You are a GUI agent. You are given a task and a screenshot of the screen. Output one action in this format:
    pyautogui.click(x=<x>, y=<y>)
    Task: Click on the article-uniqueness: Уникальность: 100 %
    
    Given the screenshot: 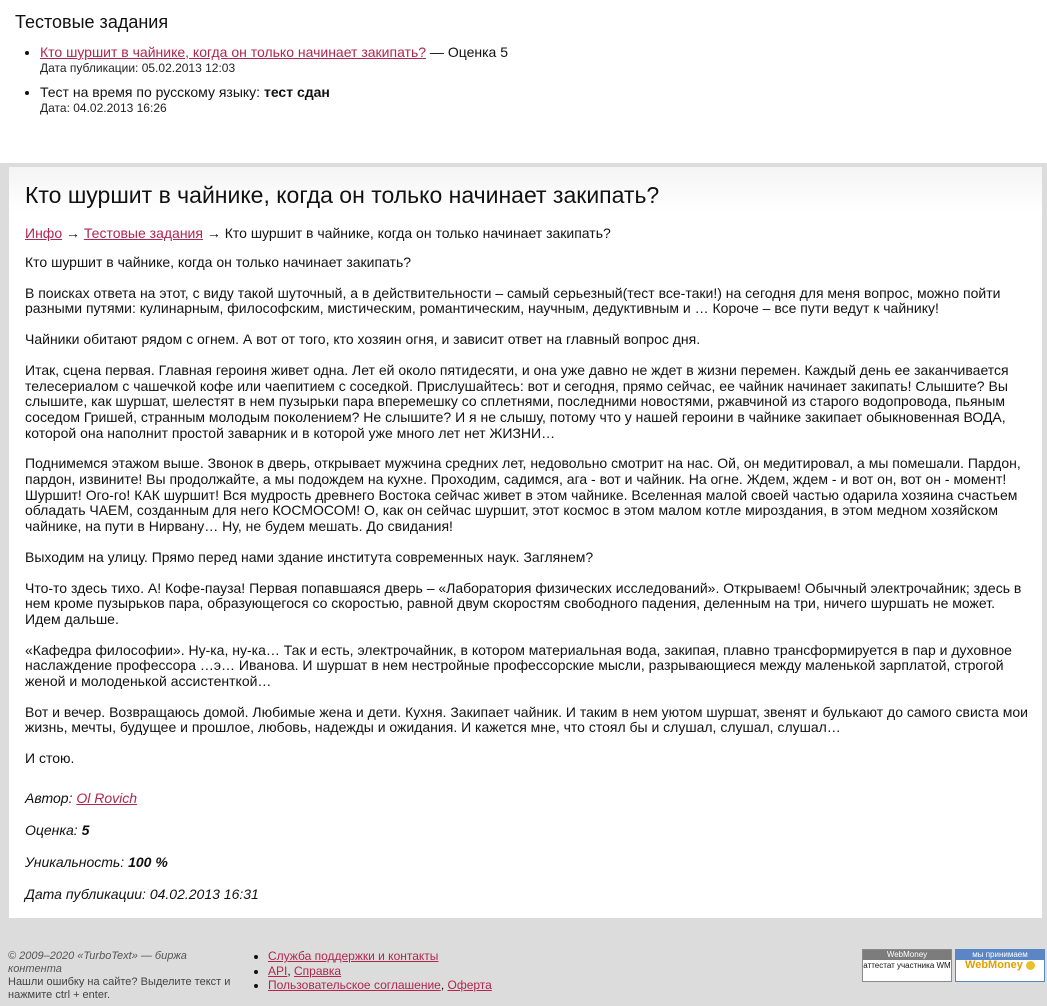 What is the action you would take?
    pyautogui.click(x=325, y=862)
    